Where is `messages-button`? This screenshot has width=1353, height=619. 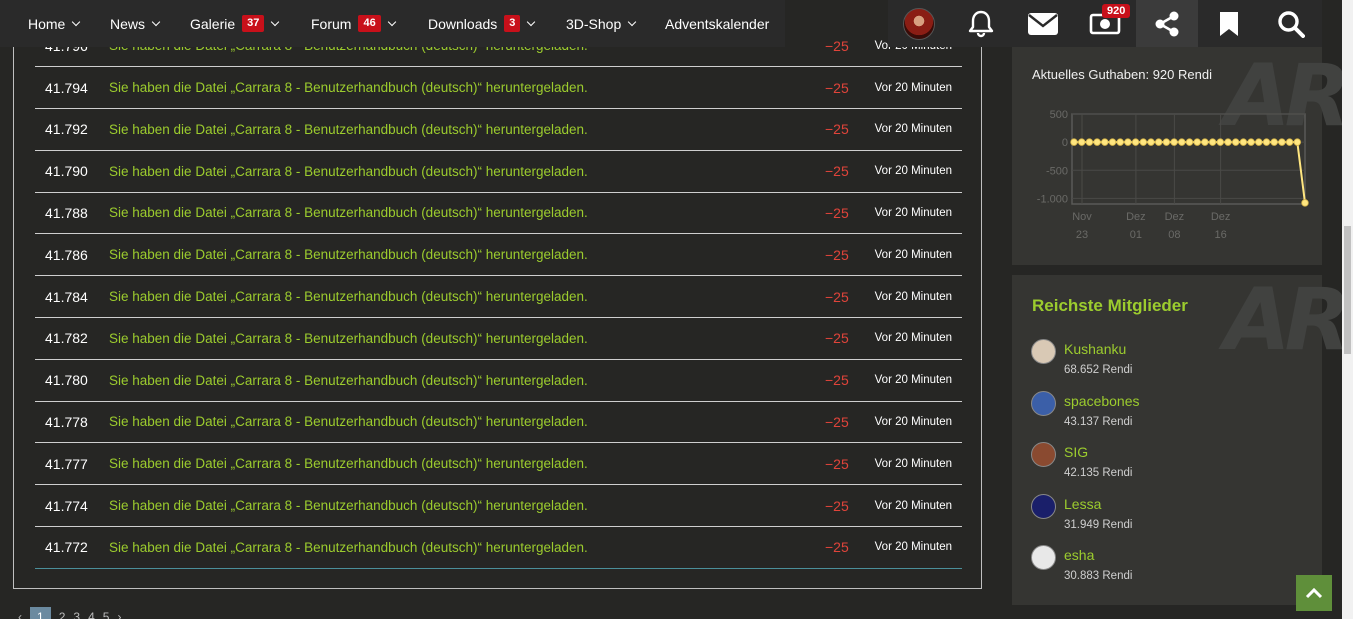 messages-button is located at coordinates (1043, 23).